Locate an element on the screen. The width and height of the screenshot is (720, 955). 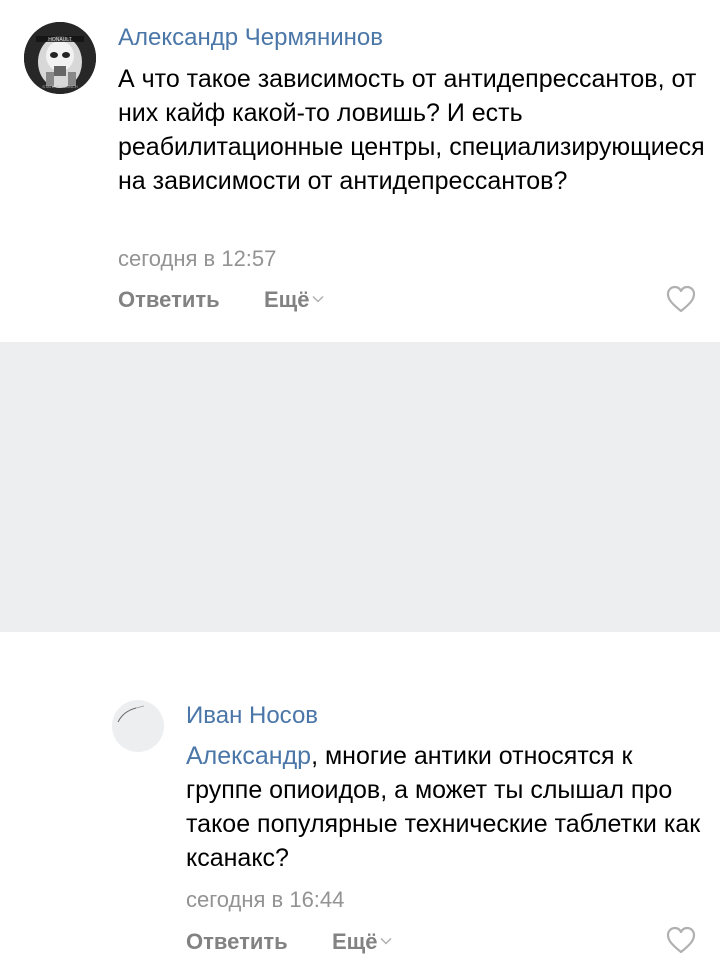
avatar is located at coordinates (138, 726).